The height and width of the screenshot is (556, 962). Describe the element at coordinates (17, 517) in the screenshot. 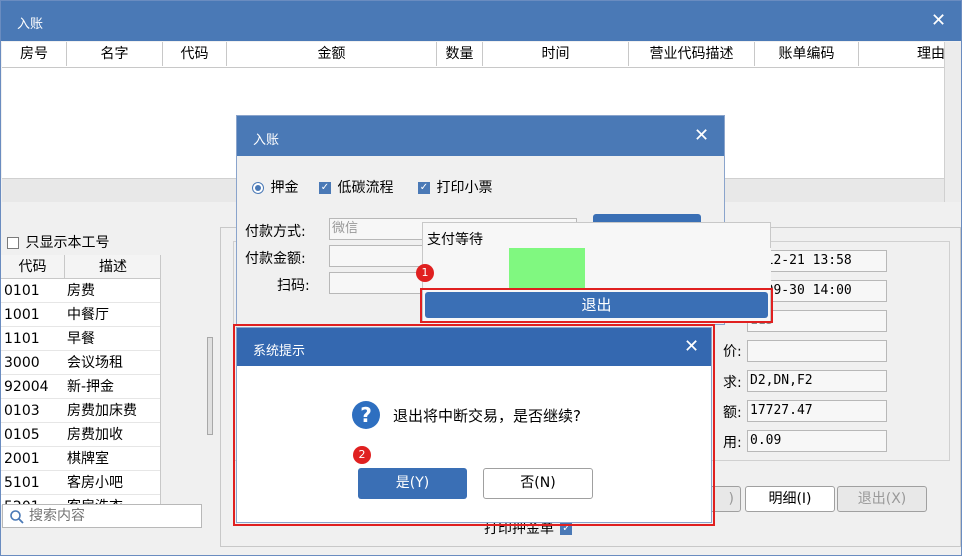

I see `search-icon` at that location.